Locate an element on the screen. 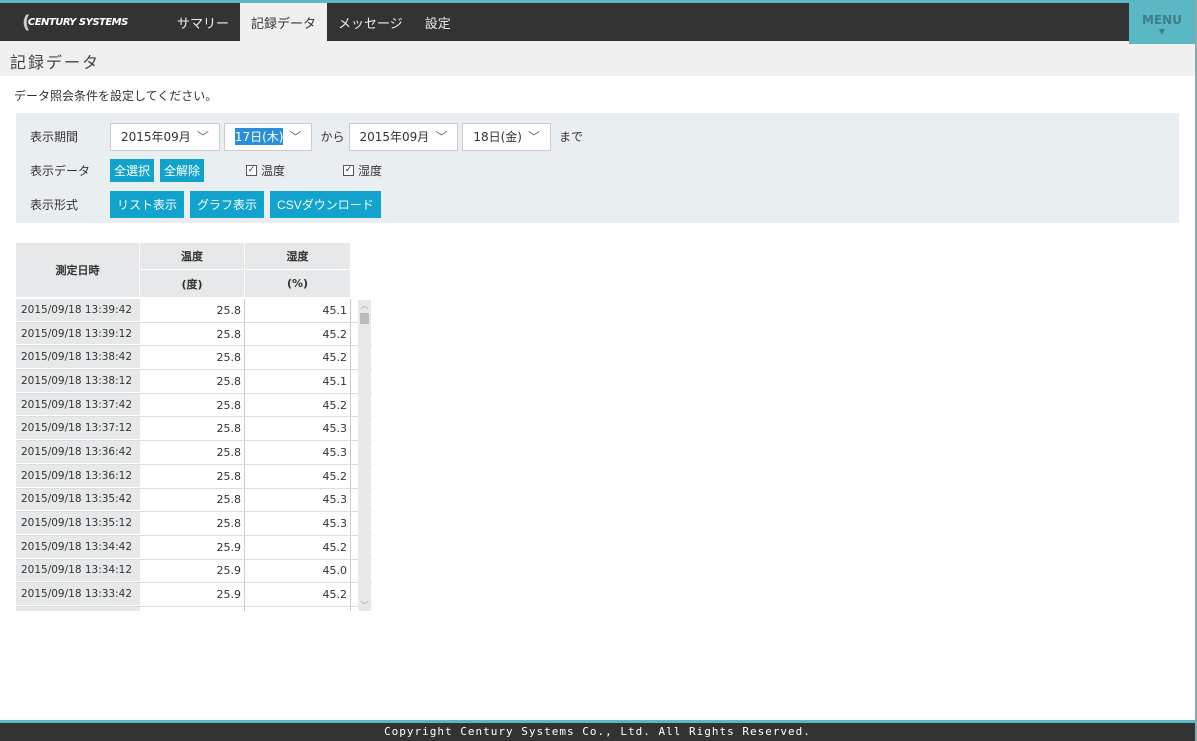 The image size is (1197, 741). table-scrollbar: ︿ ﹀ is located at coordinates (364, 455).